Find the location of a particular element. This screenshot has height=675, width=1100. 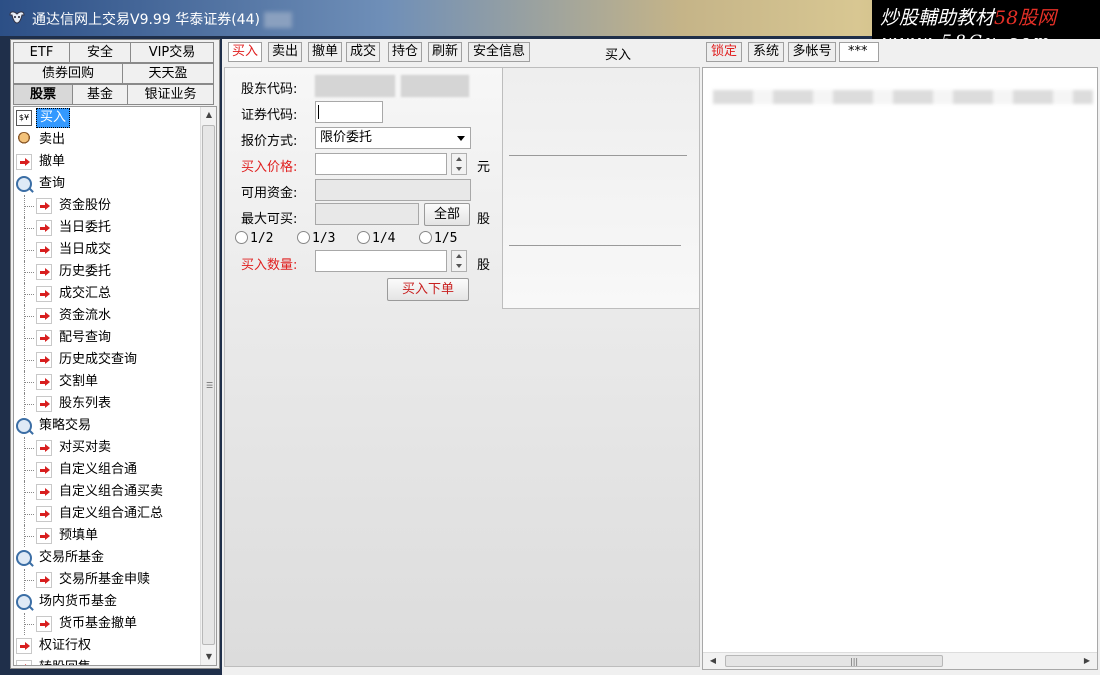

shareholder-account-select is located at coordinates (435, 86).